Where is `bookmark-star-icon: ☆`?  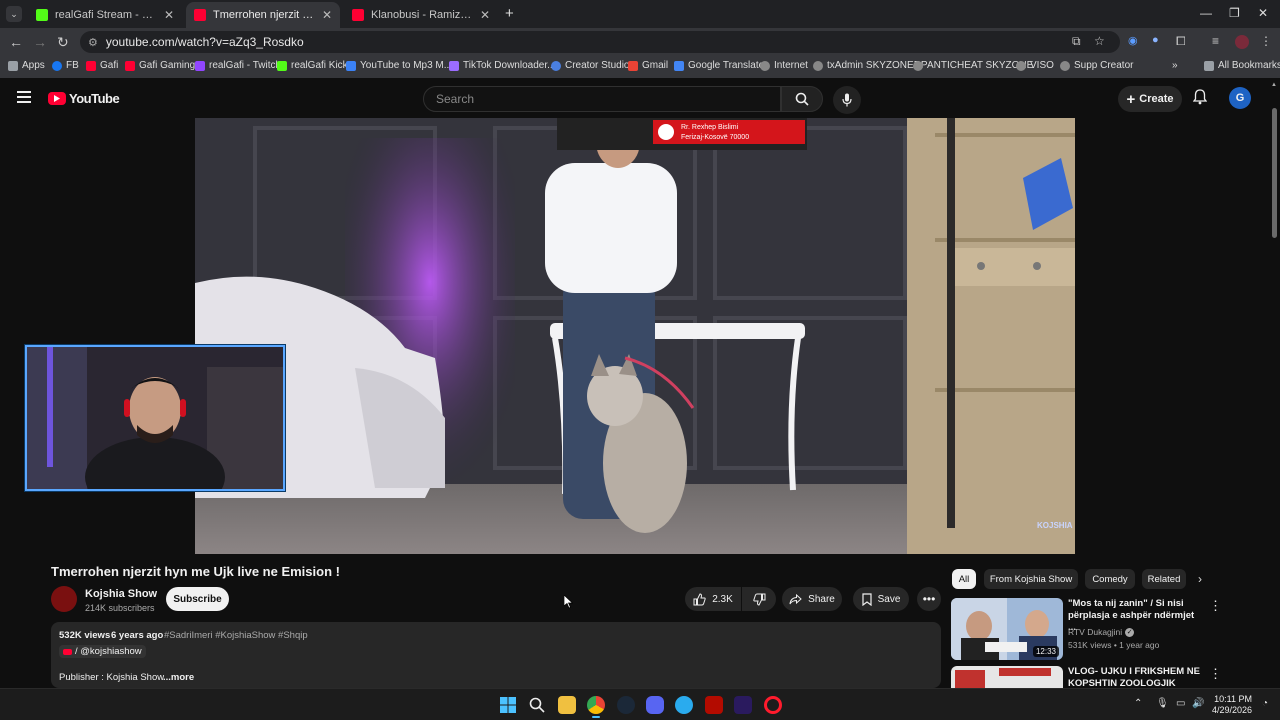 bookmark-star-icon: ☆ is located at coordinates (1099, 41).